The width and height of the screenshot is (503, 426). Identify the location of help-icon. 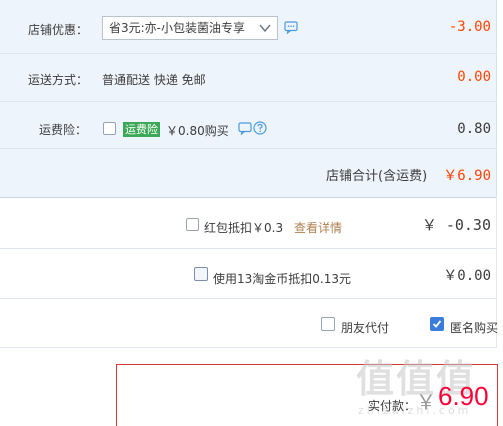
(260, 128).